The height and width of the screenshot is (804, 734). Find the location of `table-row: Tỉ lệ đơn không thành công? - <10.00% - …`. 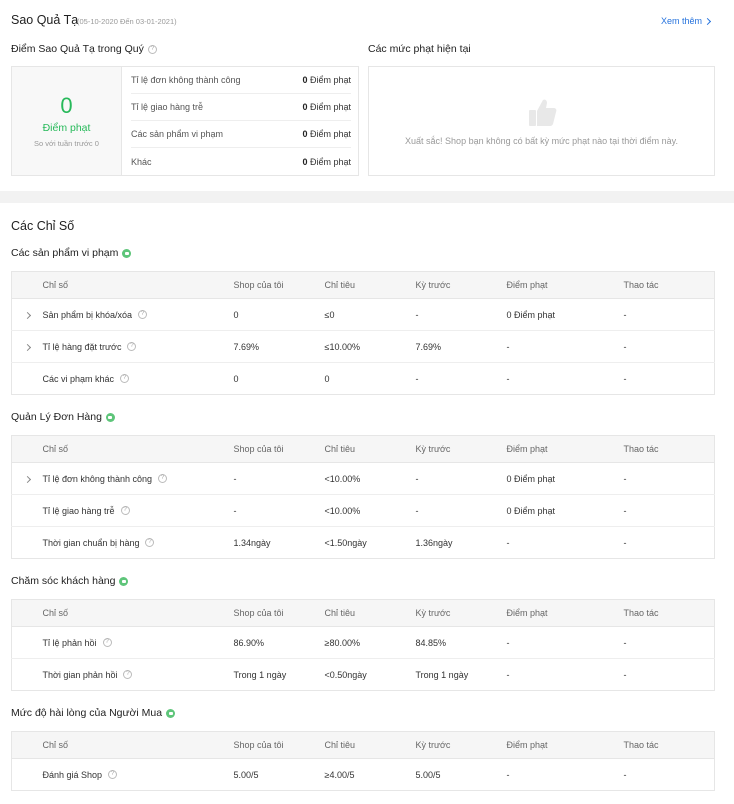

table-row: Tỉ lệ đơn không thành công? - <10.00% - … is located at coordinates (363, 478).